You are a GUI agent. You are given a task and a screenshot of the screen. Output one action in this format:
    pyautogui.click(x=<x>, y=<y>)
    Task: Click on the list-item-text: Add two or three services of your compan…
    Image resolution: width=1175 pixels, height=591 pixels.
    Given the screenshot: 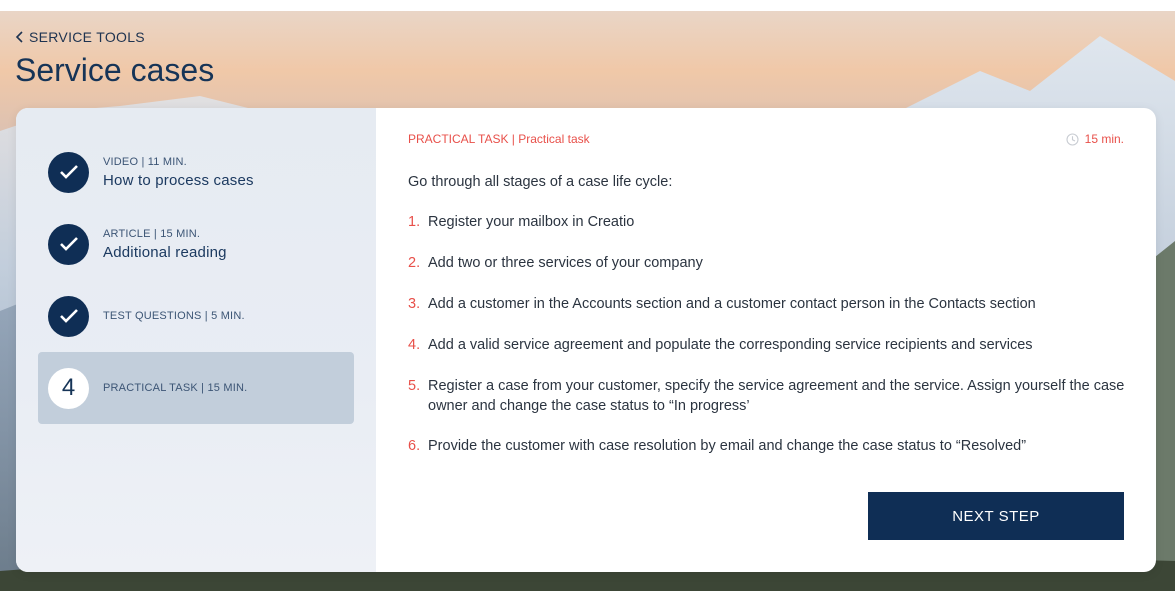 What is the action you would take?
    pyautogui.click(x=565, y=263)
    